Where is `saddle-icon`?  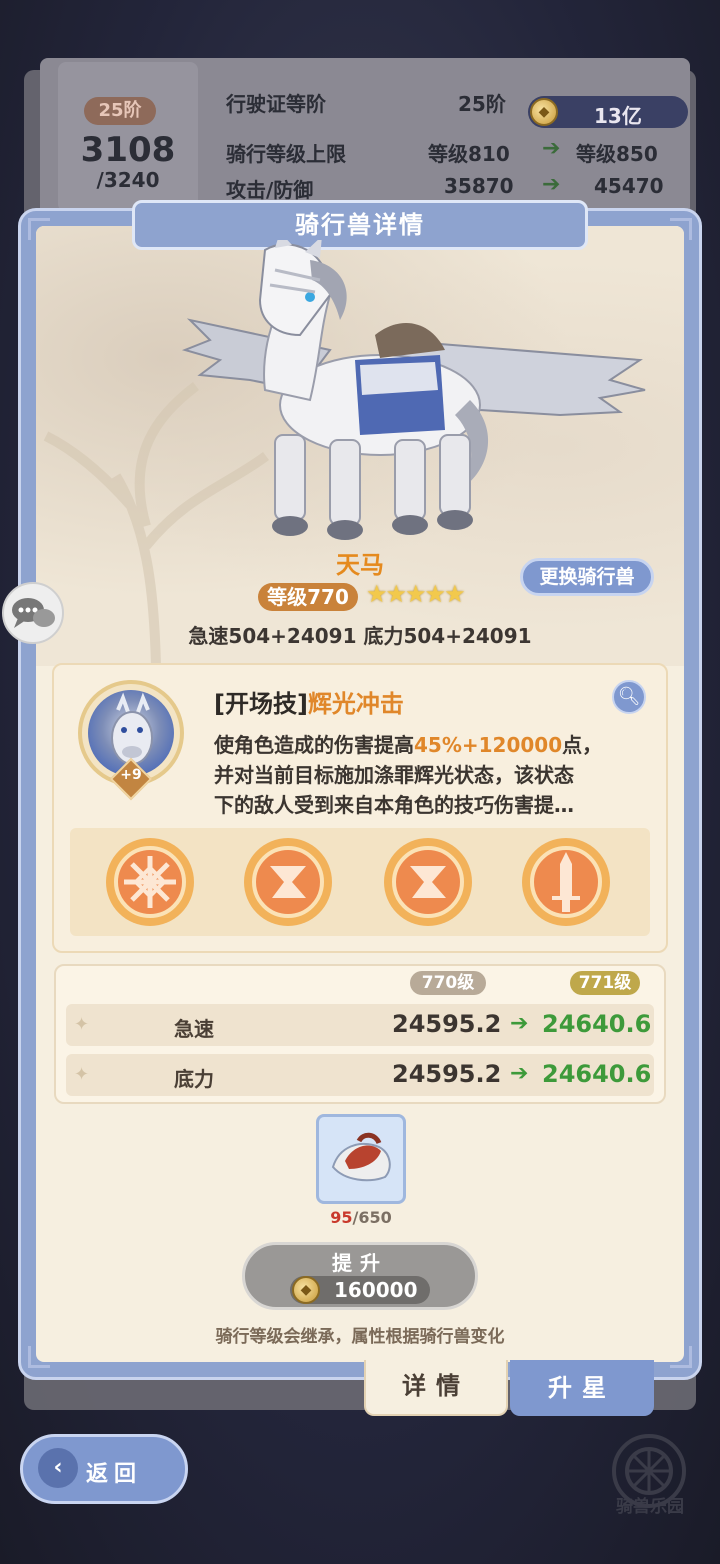 saddle-icon is located at coordinates (361, 1157).